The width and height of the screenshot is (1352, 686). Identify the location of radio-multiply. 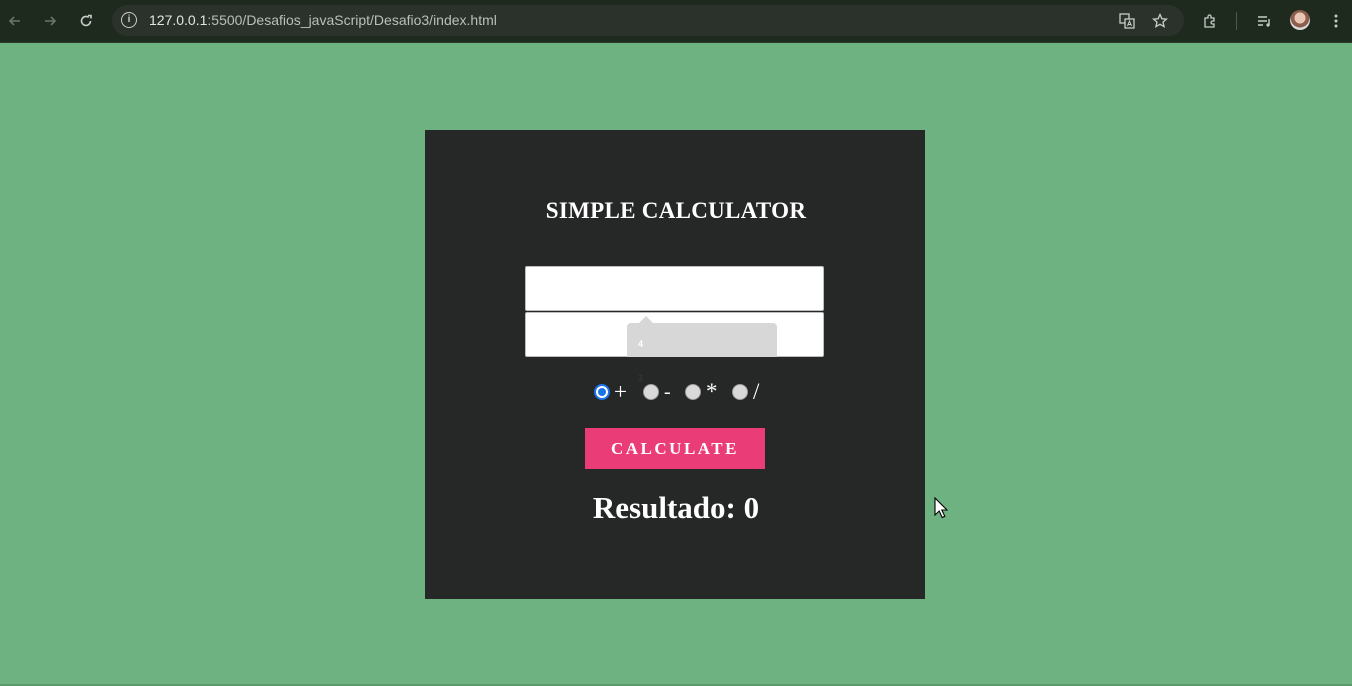
(693, 392).